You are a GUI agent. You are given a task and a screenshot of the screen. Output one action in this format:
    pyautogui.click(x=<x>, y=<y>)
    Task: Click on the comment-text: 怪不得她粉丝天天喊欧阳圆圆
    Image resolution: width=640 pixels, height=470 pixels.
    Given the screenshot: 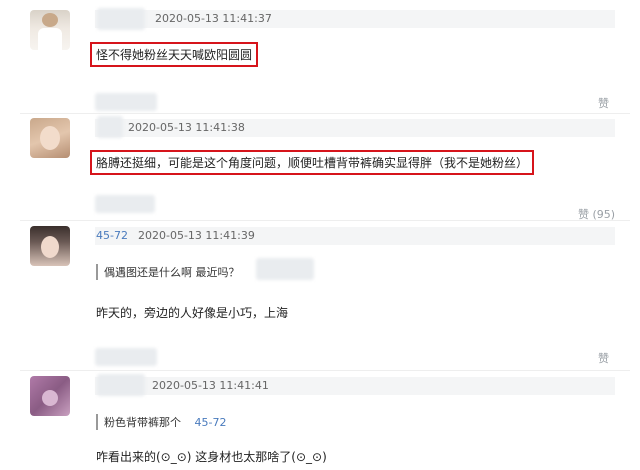 What is the action you would take?
    pyautogui.click(x=174, y=54)
    